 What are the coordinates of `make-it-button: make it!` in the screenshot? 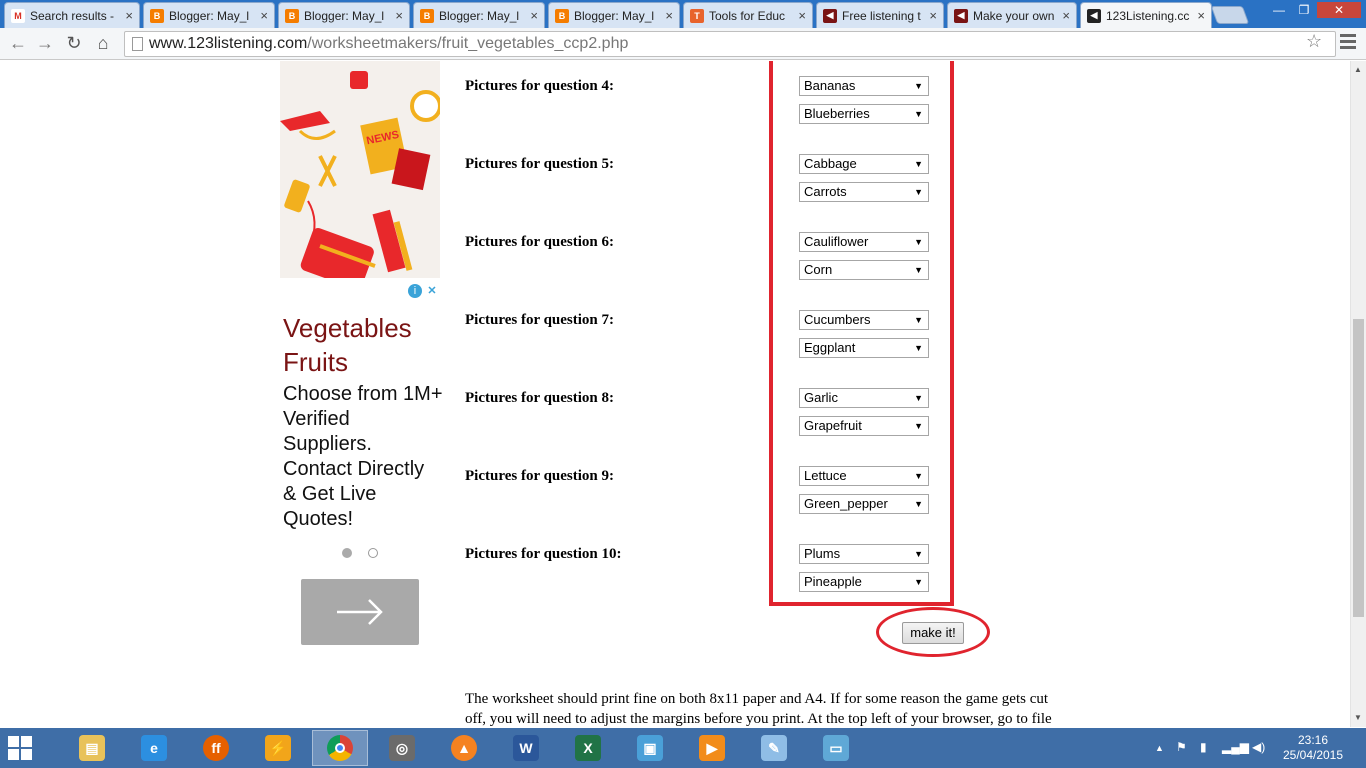 It's located at (933, 633).